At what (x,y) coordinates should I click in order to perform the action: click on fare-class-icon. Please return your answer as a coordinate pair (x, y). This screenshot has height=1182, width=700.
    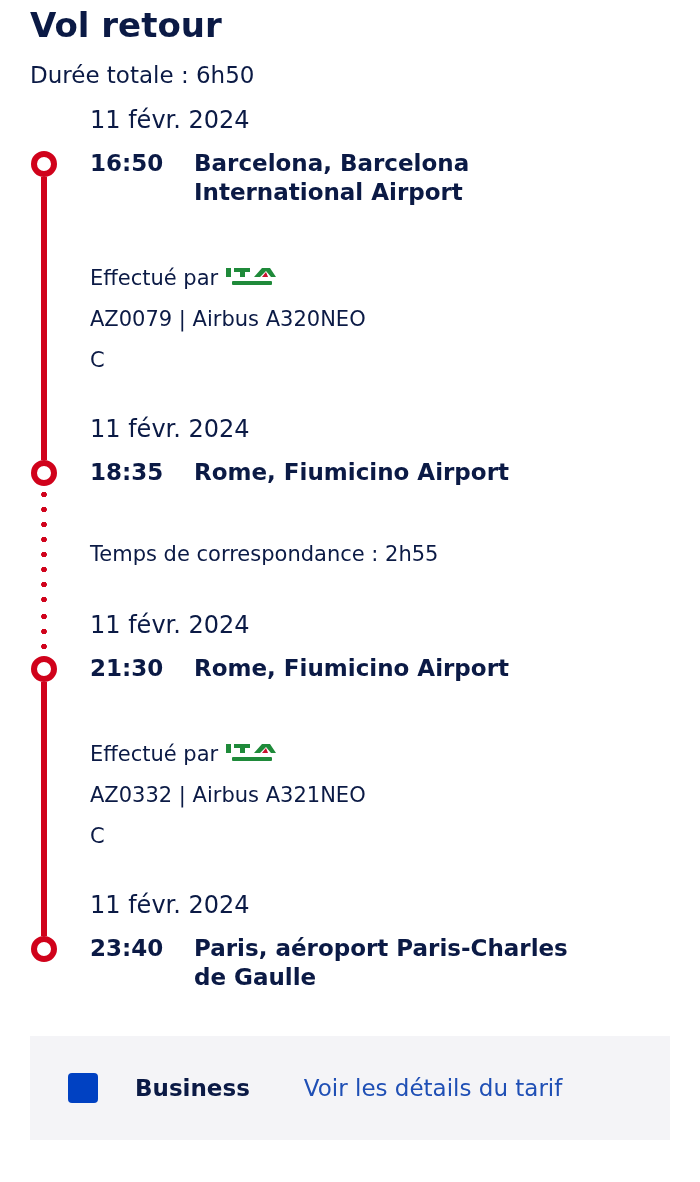
    Looking at the image, I should click on (83, 1088).